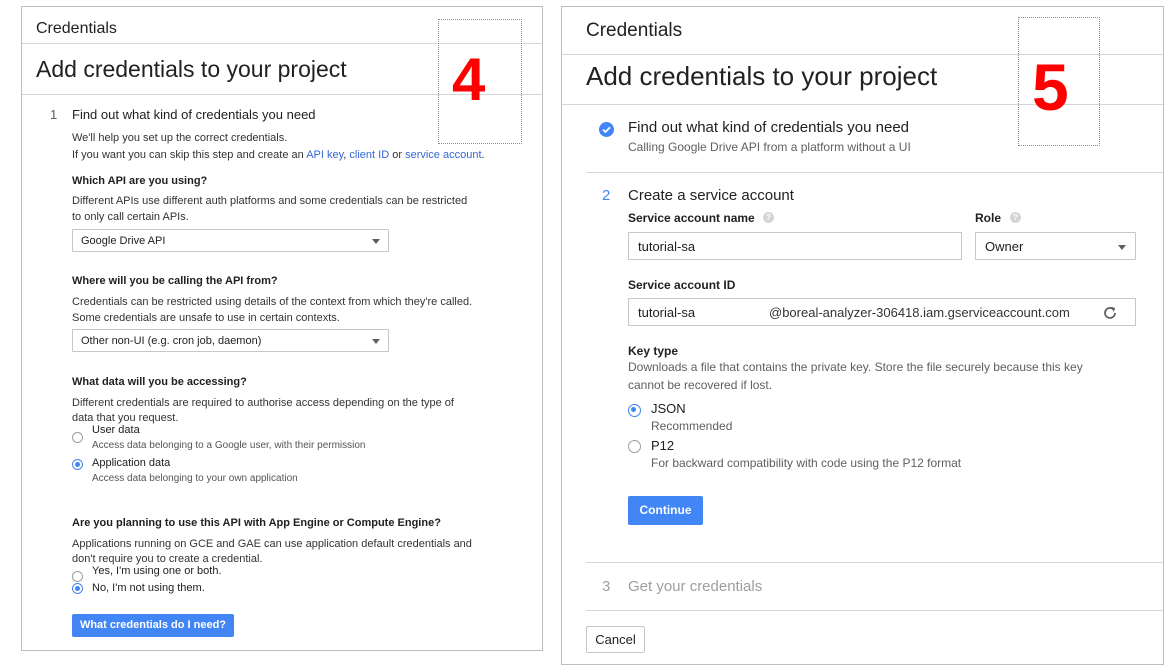 Image resolution: width=1171 pixels, height=672 pixels. Describe the element at coordinates (324, 155) in the screenshot. I see `api-key-link: API key` at that location.